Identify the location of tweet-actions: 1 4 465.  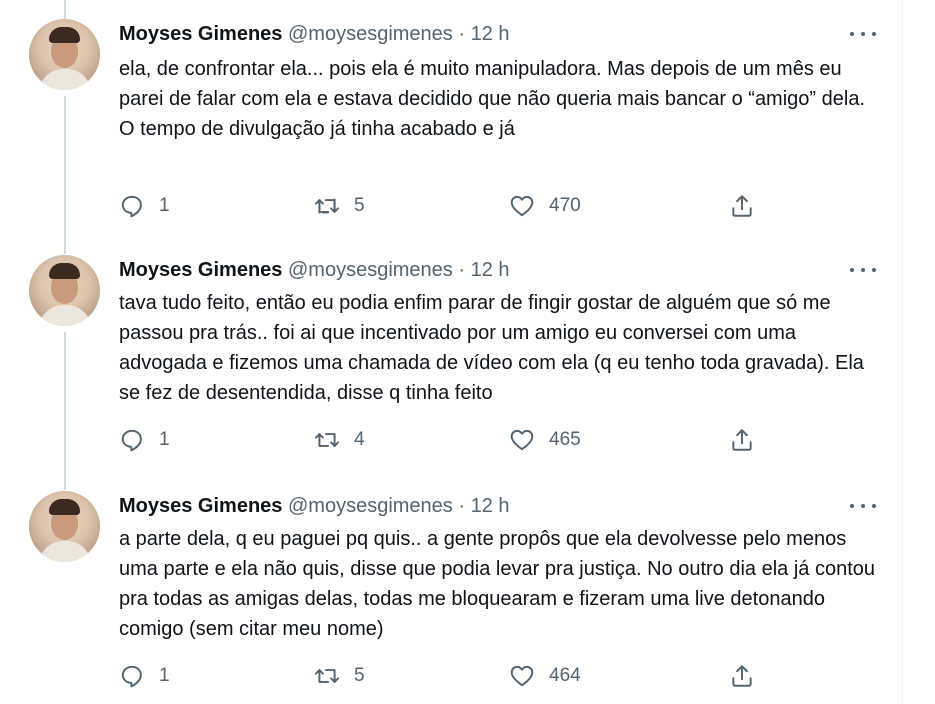
(444, 440).